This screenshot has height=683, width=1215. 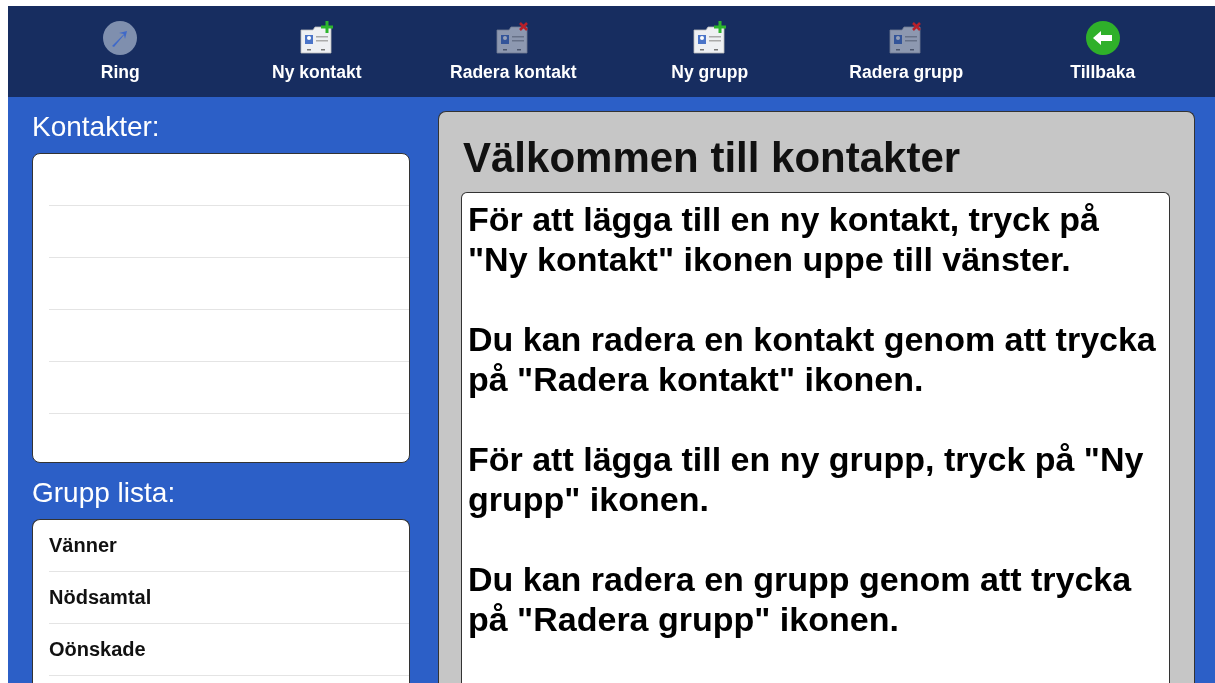 What do you see at coordinates (806, 479) in the screenshot?
I see `instruction-paragraph: För att lägga till en ny grupp, tryck på "Ny grupp" ikonen.` at bounding box center [806, 479].